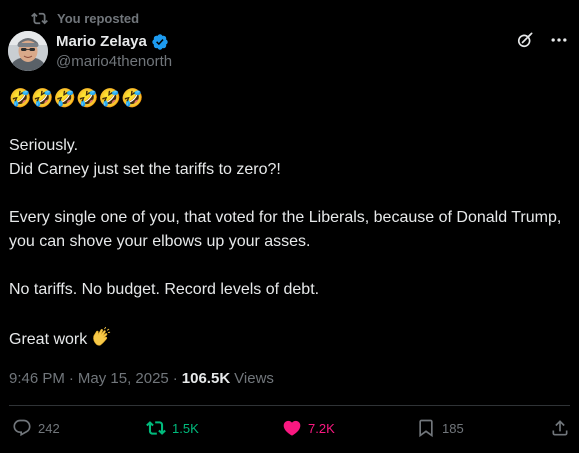  What do you see at coordinates (185, 428) in the screenshot?
I see `repost-count: 1.5K` at bounding box center [185, 428].